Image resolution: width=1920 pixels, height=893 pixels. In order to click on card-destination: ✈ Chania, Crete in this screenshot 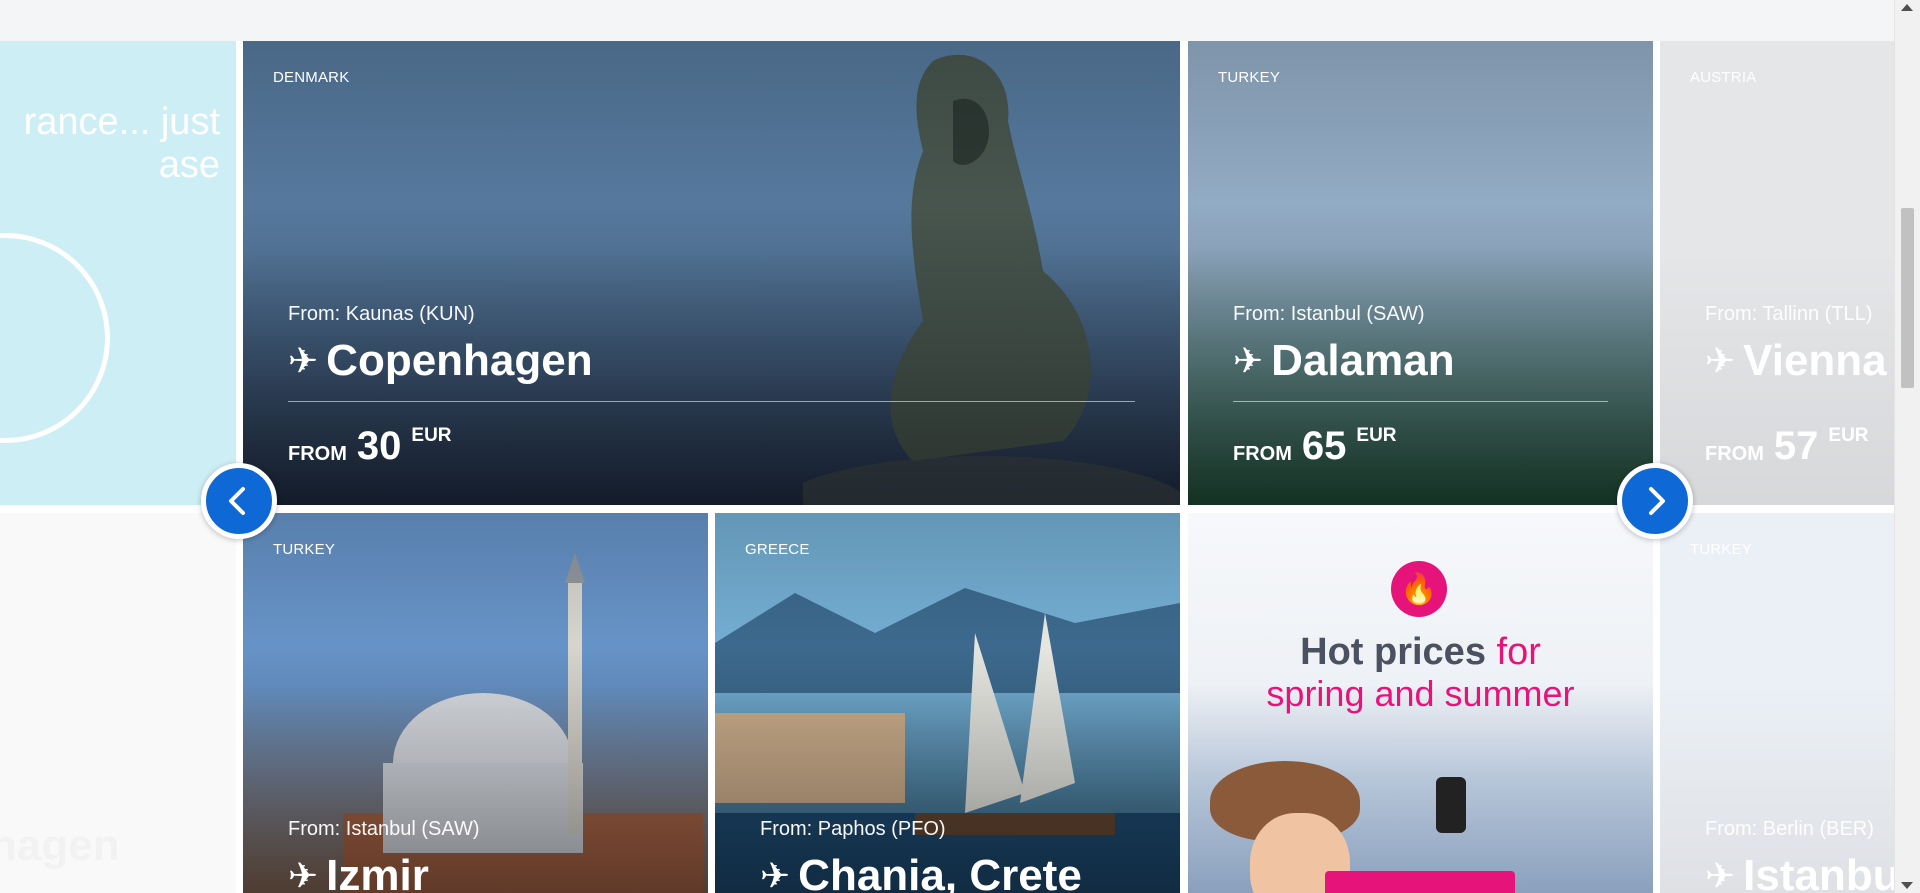, I will do `click(921, 872)`.